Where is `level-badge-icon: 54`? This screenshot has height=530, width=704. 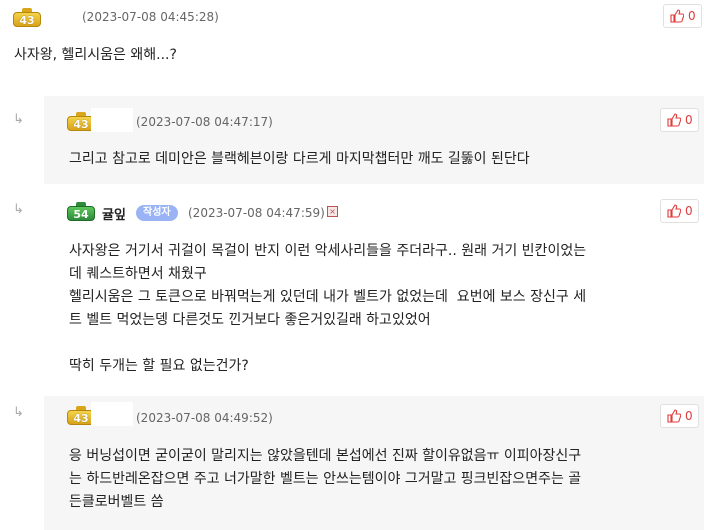 level-badge-icon: 54 is located at coordinates (81, 212).